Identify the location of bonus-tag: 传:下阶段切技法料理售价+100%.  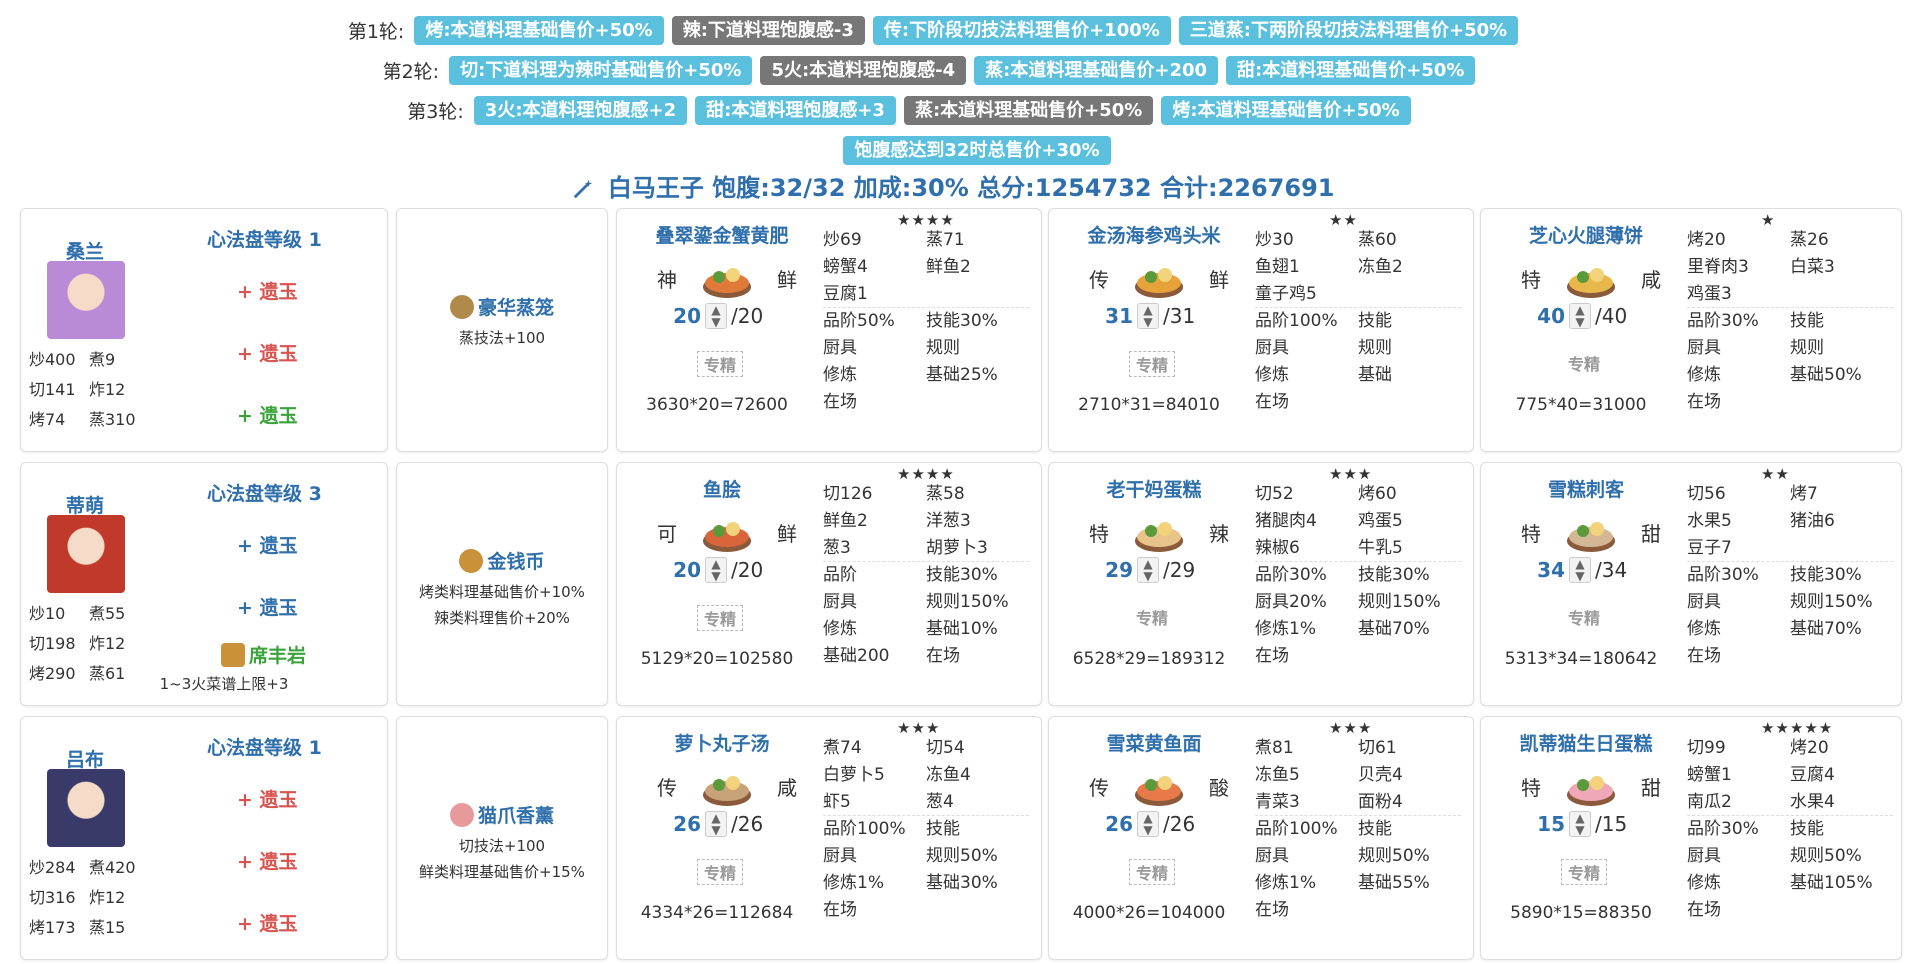
(1021, 30).